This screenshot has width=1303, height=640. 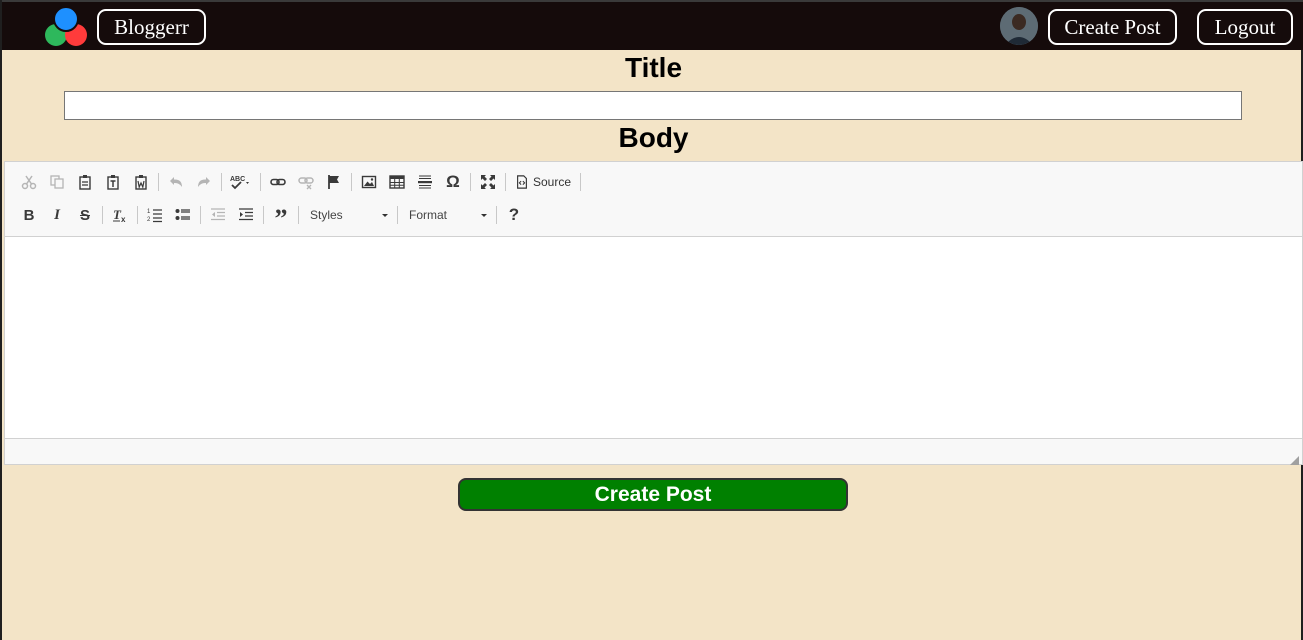 What do you see at coordinates (453, 182) in the screenshot?
I see `special-char-icon: Ω` at bounding box center [453, 182].